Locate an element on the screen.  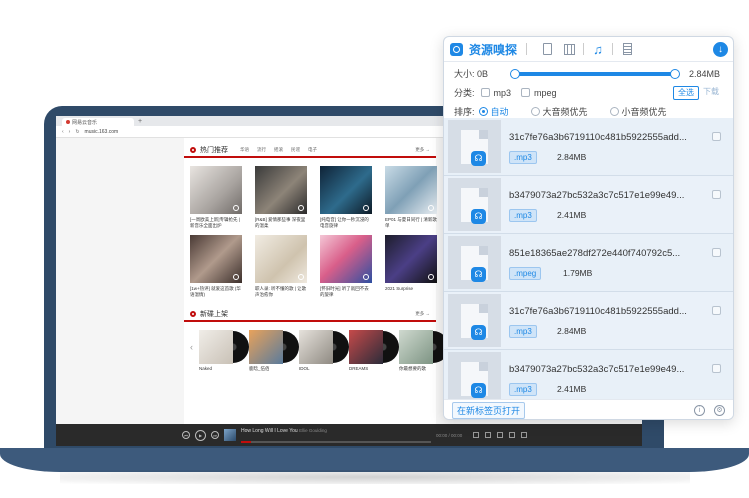
album-card: IDOL is located at coordinates (324, 351).